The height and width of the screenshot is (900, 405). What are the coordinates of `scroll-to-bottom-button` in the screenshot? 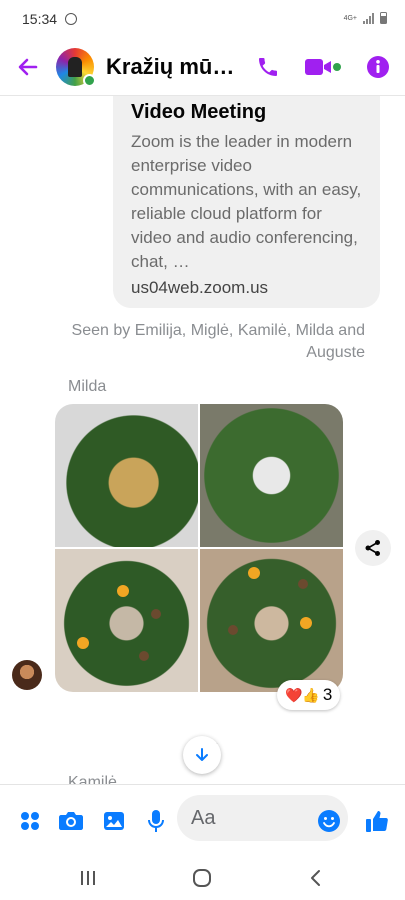 It's located at (202, 755).